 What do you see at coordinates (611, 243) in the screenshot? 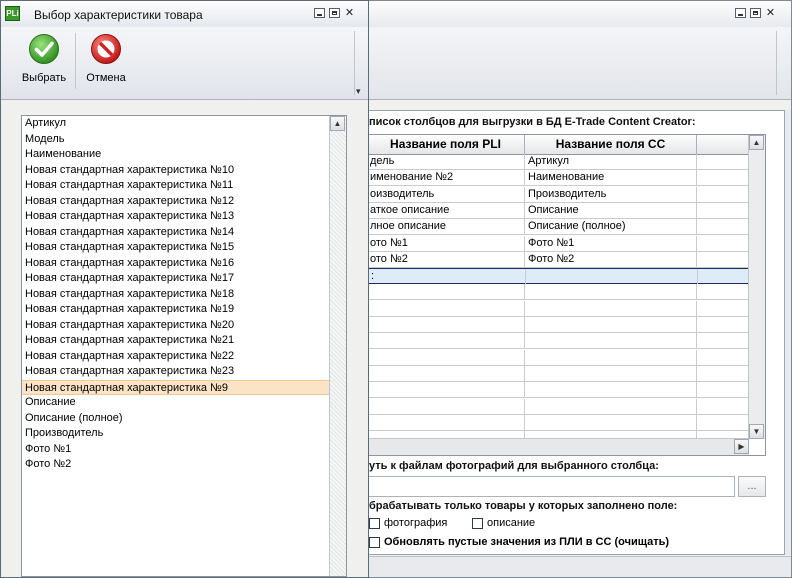
I see `cell-cc: Фото №1` at bounding box center [611, 243].